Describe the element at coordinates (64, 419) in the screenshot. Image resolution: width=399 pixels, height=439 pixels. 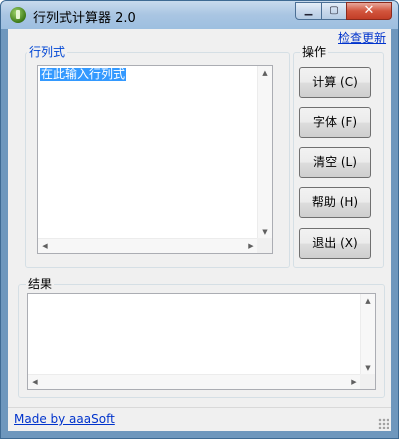
I see `made-by-link: Made by aaaSoft` at that location.